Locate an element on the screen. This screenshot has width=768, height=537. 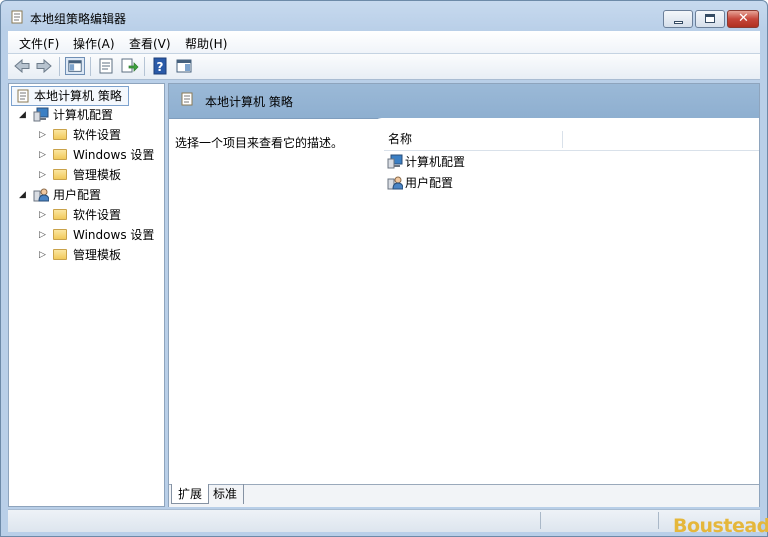
show-hide-tree-icon is located at coordinates (75, 66).